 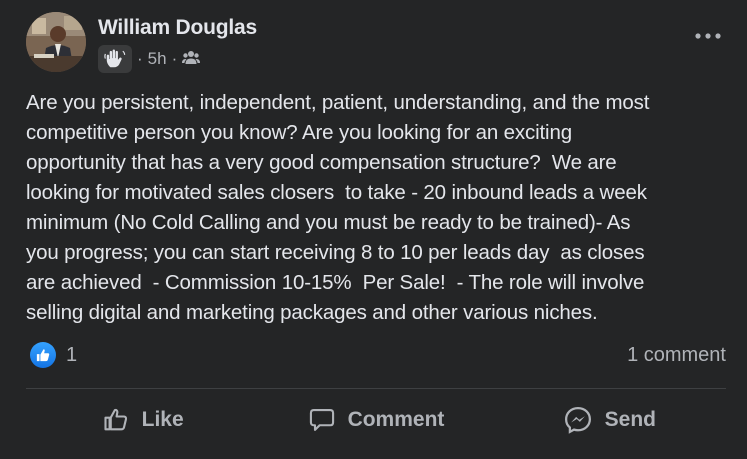 I want to click on post-header: William Douglas · 5h ·, so click(x=376, y=44).